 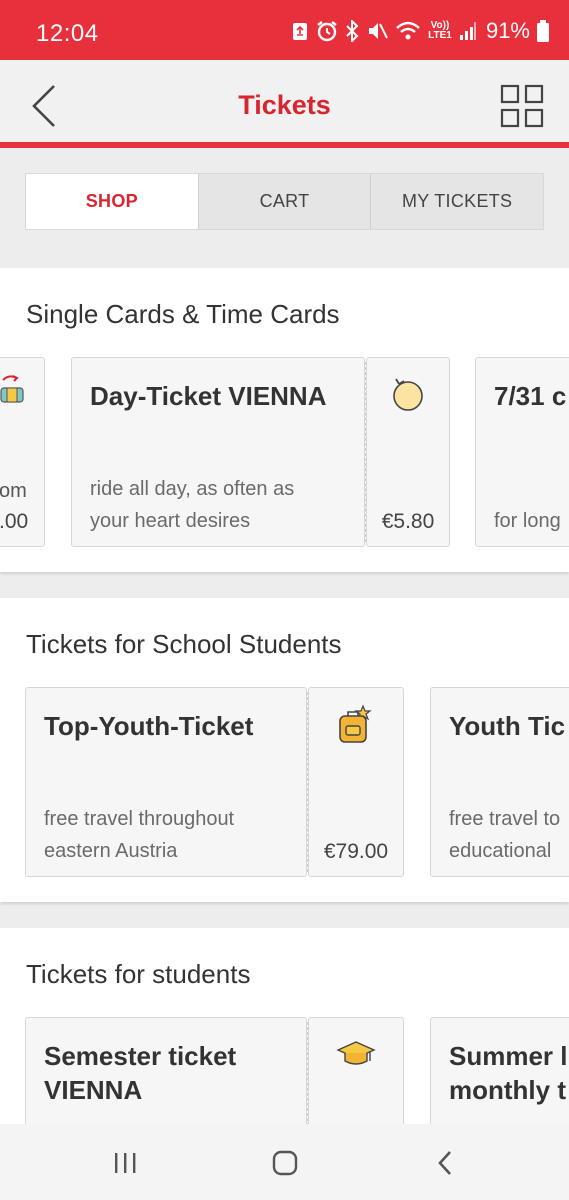 I want to click on graduation-cap-icon, so click(x=356, y=1053).